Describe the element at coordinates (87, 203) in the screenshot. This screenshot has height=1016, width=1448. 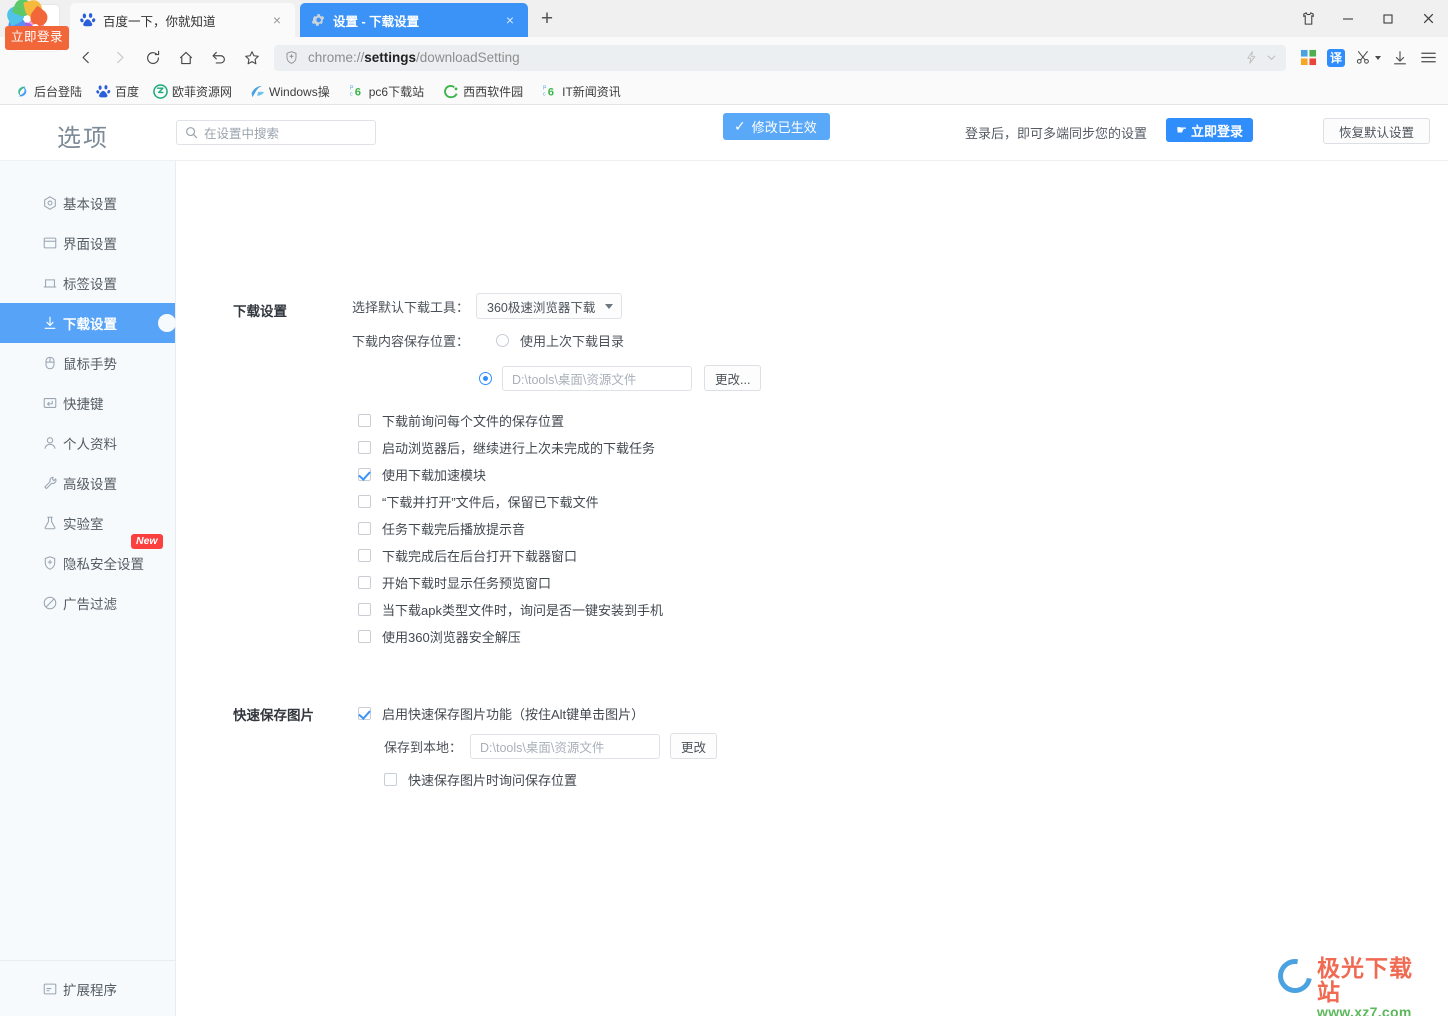
I see `sidebar-item-basic: 基本设置` at that location.